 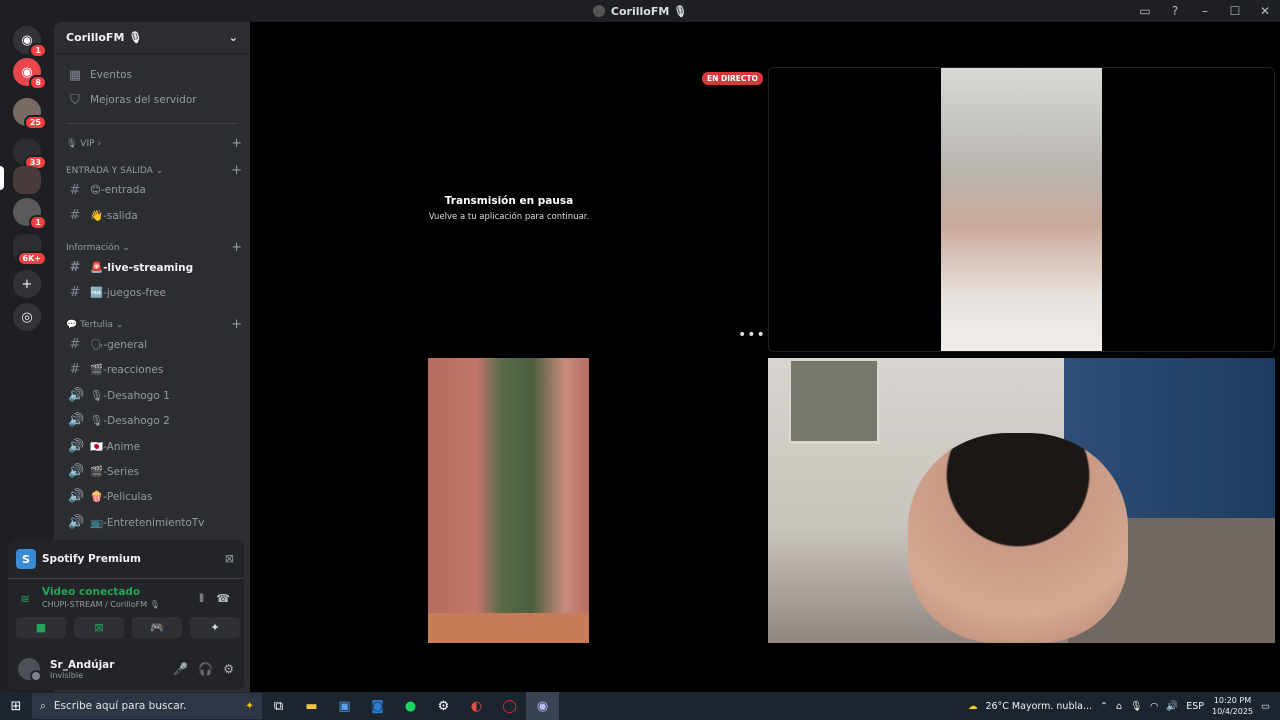 I want to click on discover-button: ◎, so click(x=27, y=317).